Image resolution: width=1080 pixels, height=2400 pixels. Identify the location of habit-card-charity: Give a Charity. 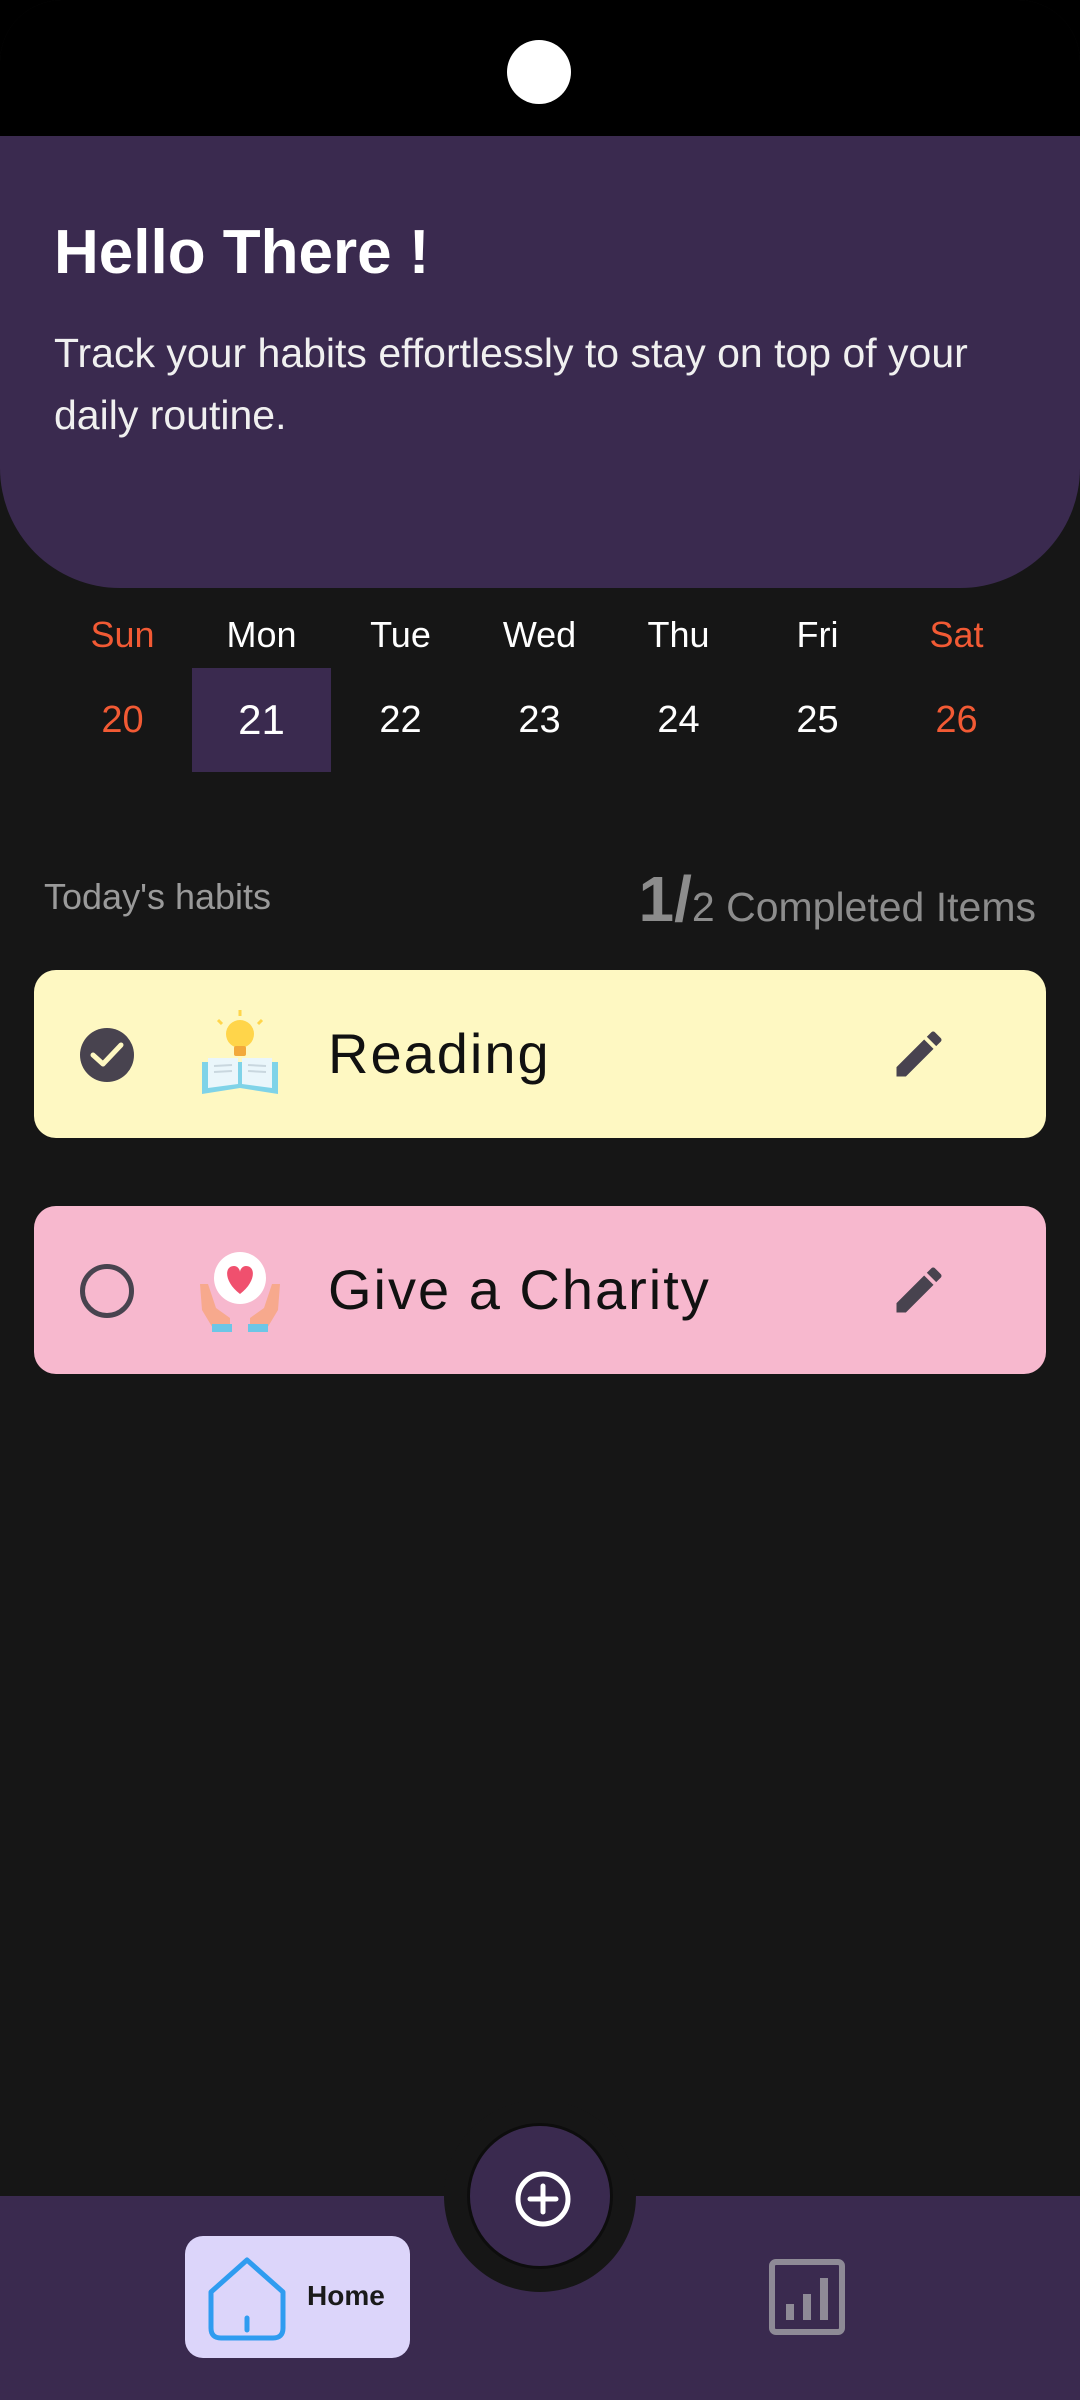
(540, 1290).